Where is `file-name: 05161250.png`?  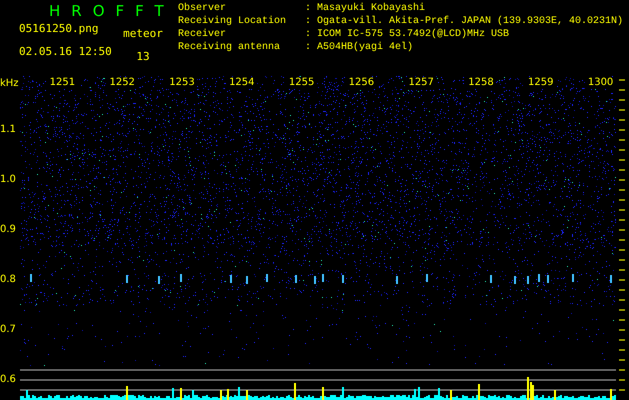
file-name: 05161250.png is located at coordinates (59, 29).